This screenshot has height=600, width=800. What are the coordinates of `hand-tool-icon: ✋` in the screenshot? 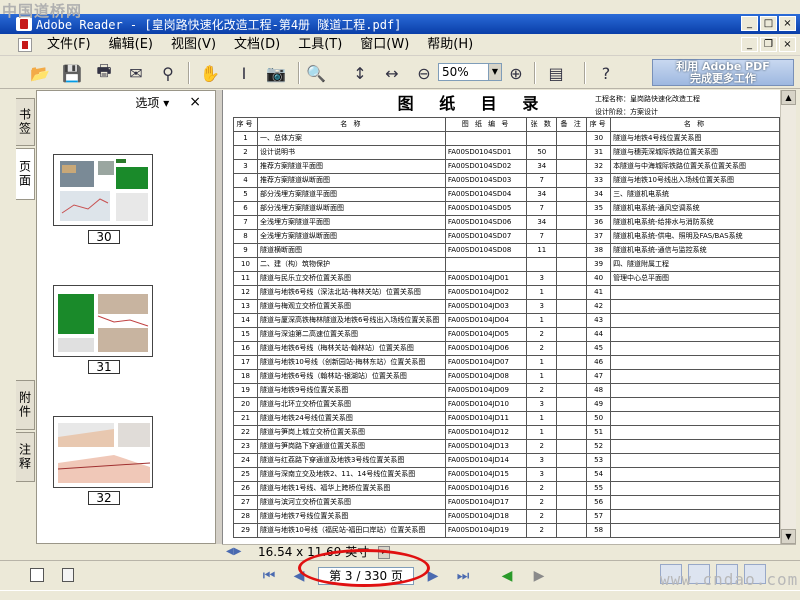 It's located at (210, 73).